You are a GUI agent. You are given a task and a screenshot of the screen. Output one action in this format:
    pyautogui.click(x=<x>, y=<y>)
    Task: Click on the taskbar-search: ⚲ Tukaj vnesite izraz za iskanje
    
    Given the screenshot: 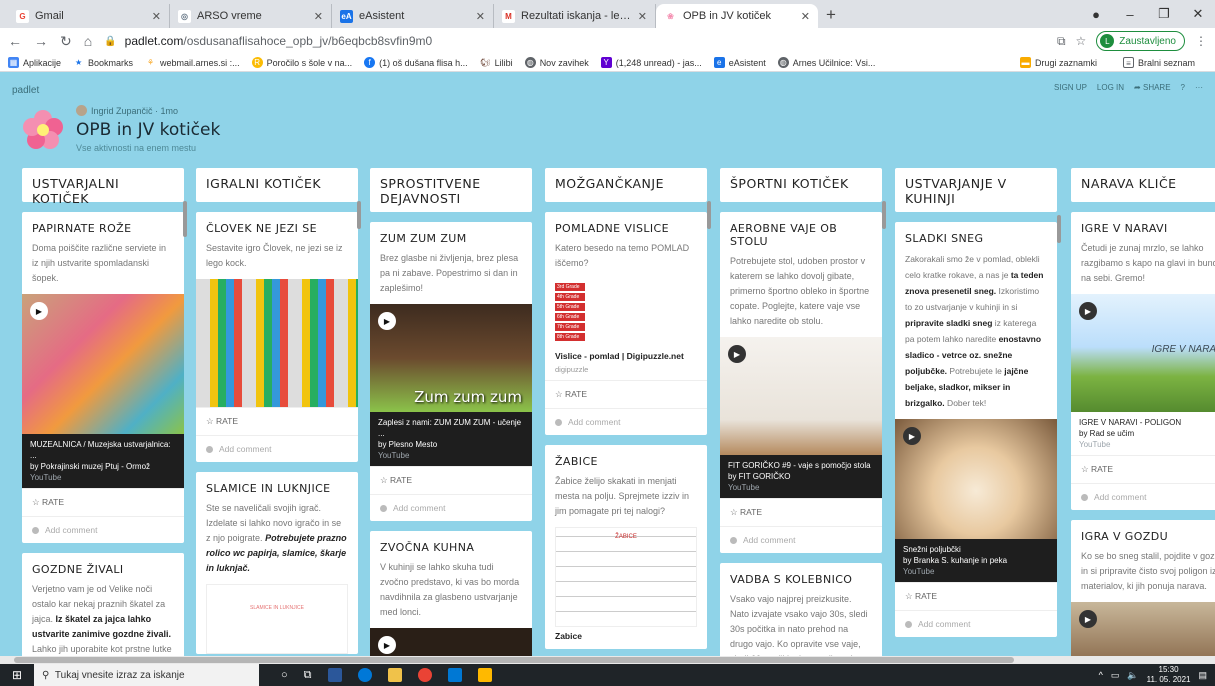 What is the action you would take?
    pyautogui.click(x=146, y=675)
    